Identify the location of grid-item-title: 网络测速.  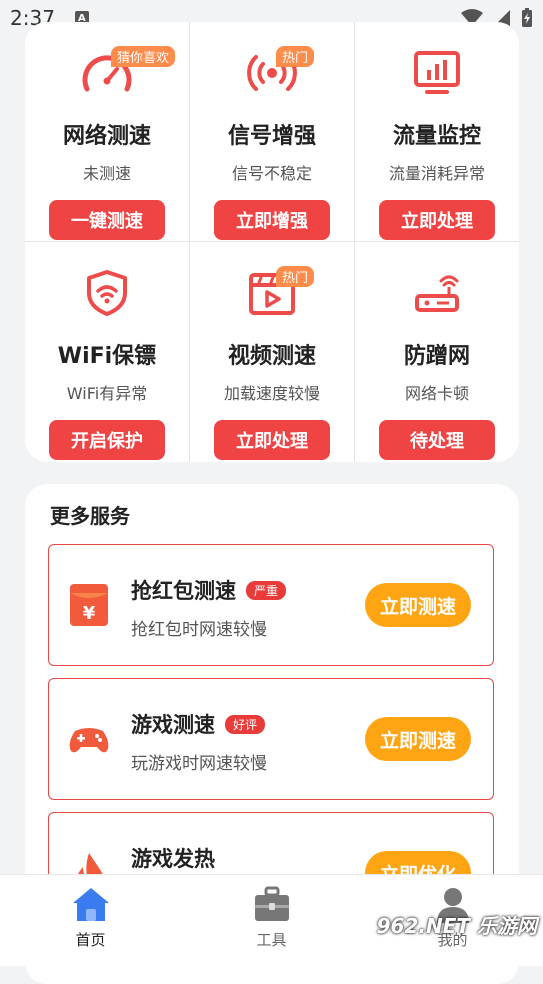
(106, 136).